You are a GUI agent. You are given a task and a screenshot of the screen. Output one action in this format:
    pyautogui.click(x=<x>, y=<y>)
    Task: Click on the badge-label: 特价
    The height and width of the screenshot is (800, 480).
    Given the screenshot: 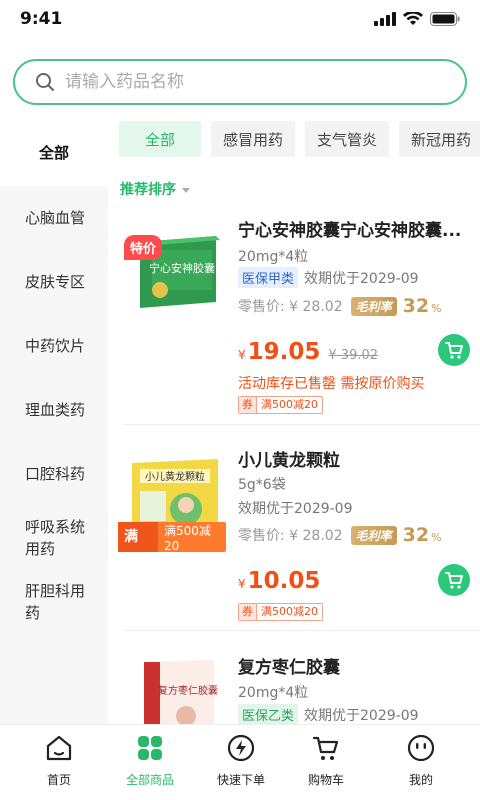 What is the action you would take?
    pyautogui.click(x=143, y=249)
    